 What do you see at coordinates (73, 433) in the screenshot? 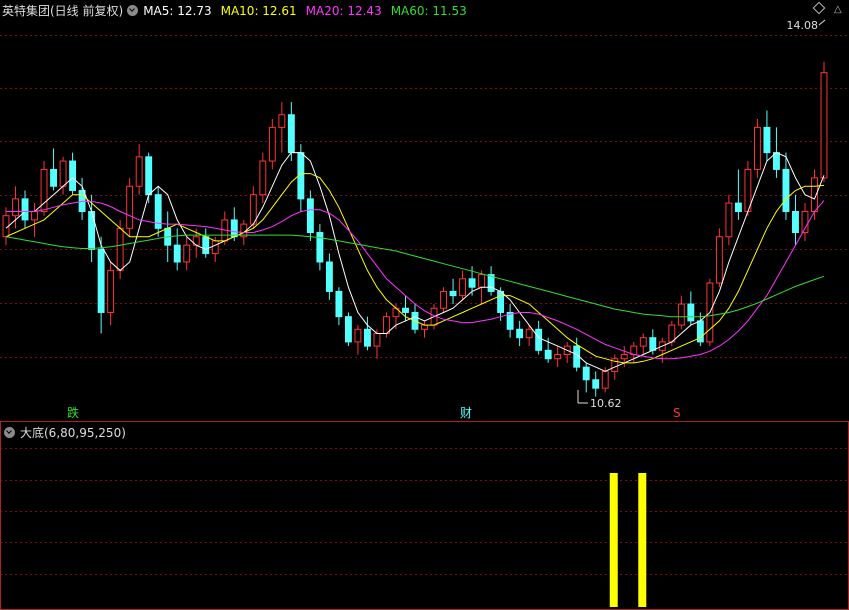
I see `indicator-title: 大底(6,80,95,250)` at bounding box center [73, 433].